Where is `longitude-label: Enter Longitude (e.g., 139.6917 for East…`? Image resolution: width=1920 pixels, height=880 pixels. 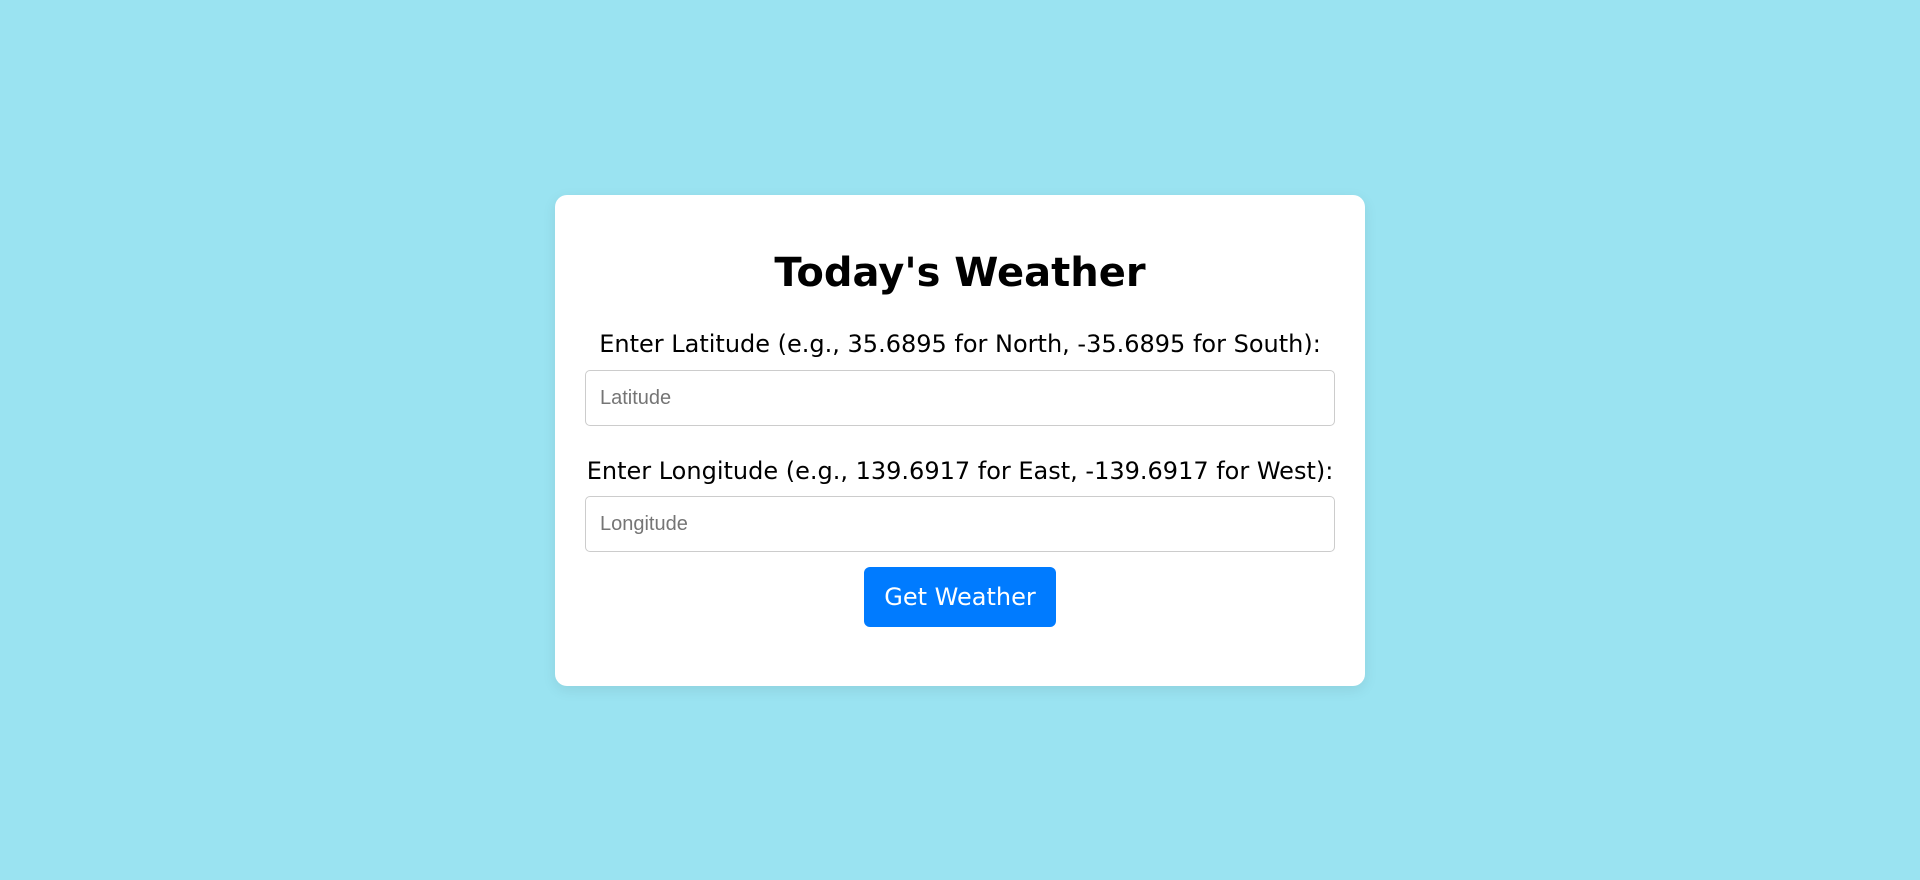
longitude-label: Enter Longitude (e.g., 139.6917 for East… is located at coordinates (960, 471).